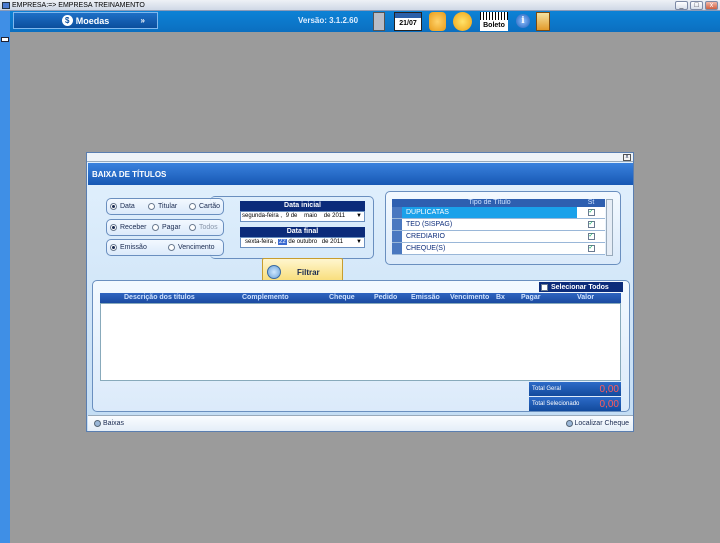 The image size is (720, 543). Describe the element at coordinates (601, 423) in the screenshot. I see `localizar-cheque-label: Localizar Cheque` at that location.